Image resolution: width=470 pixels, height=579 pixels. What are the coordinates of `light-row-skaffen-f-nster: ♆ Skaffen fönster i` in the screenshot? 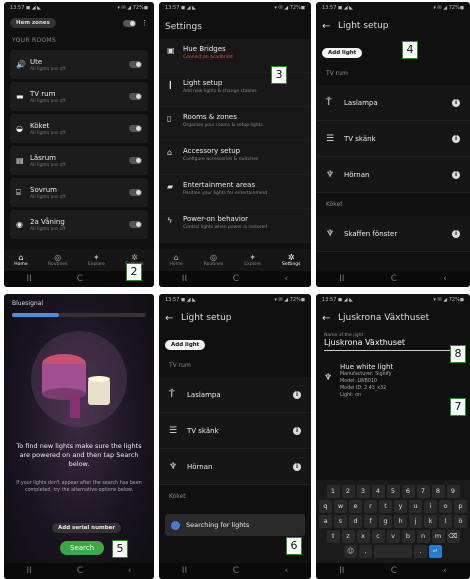 It's located at (393, 234).